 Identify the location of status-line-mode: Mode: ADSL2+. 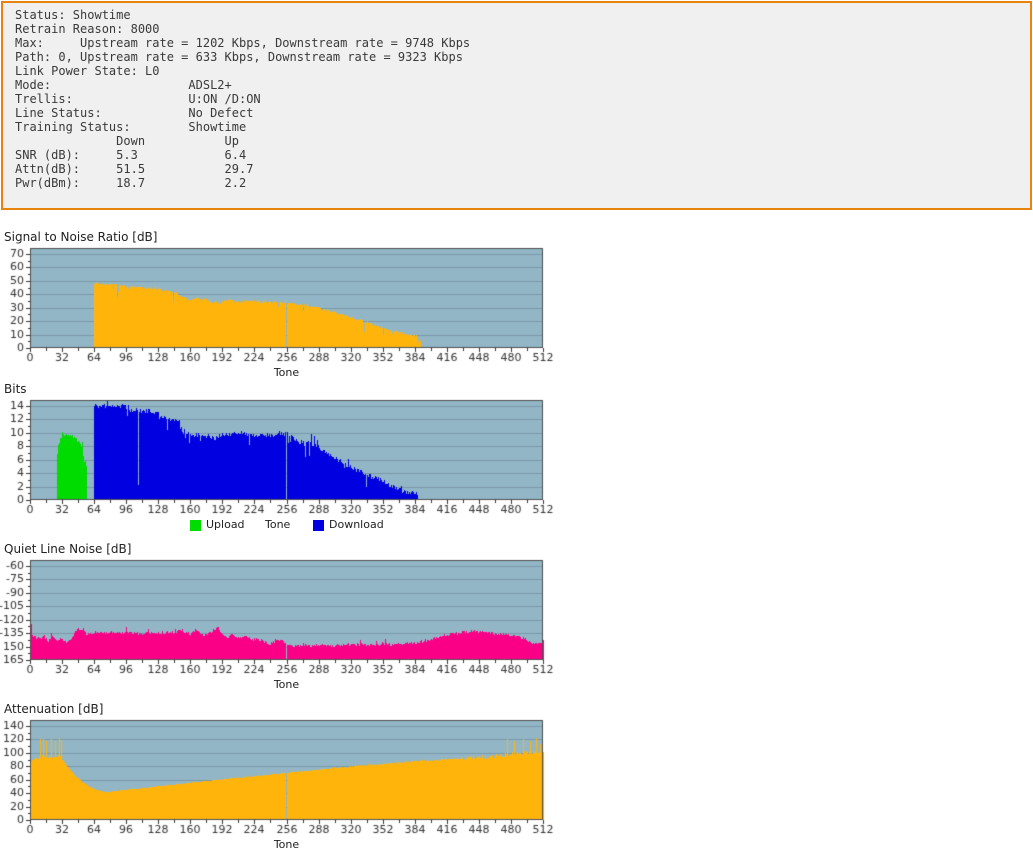
(123, 85).